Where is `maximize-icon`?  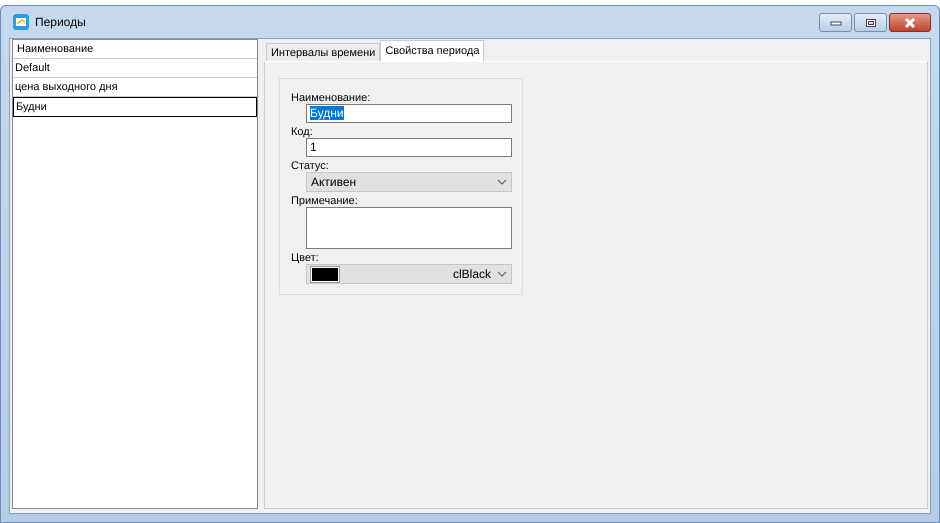 maximize-icon is located at coordinates (870, 23).